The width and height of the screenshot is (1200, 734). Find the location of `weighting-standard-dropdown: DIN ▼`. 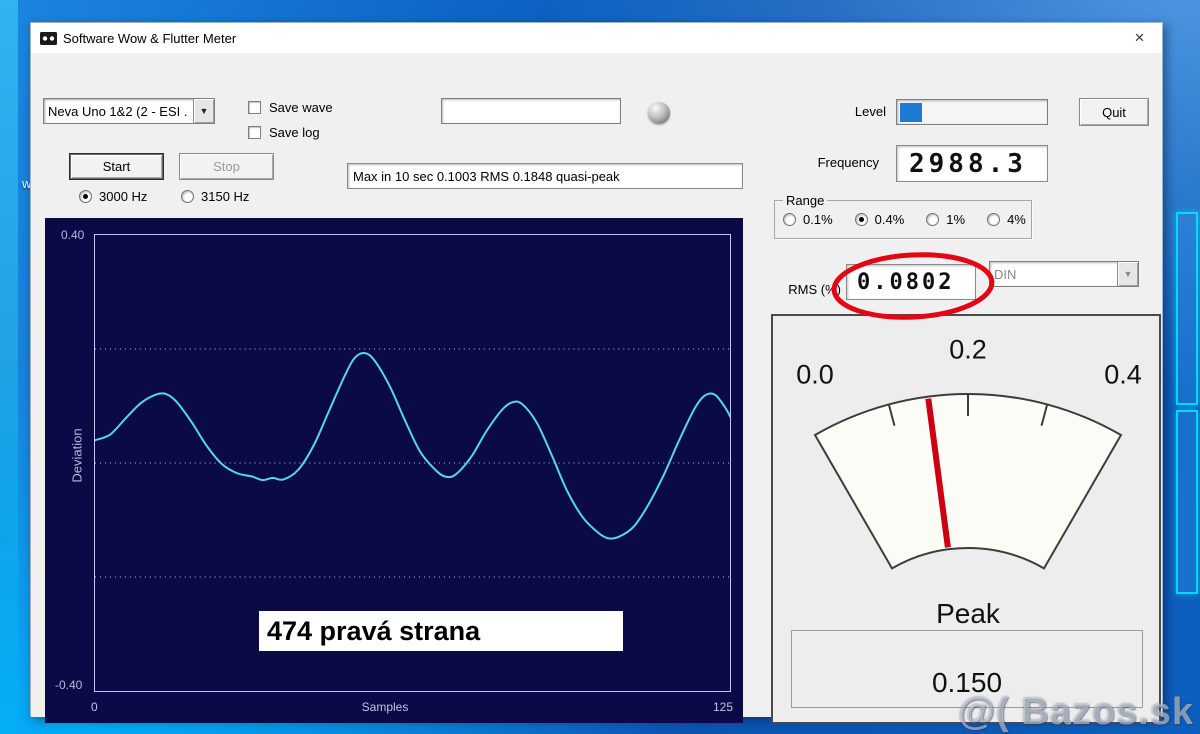

weighting-standard-dropdown: DIN ▼ is located at coordinates (1064, 274).